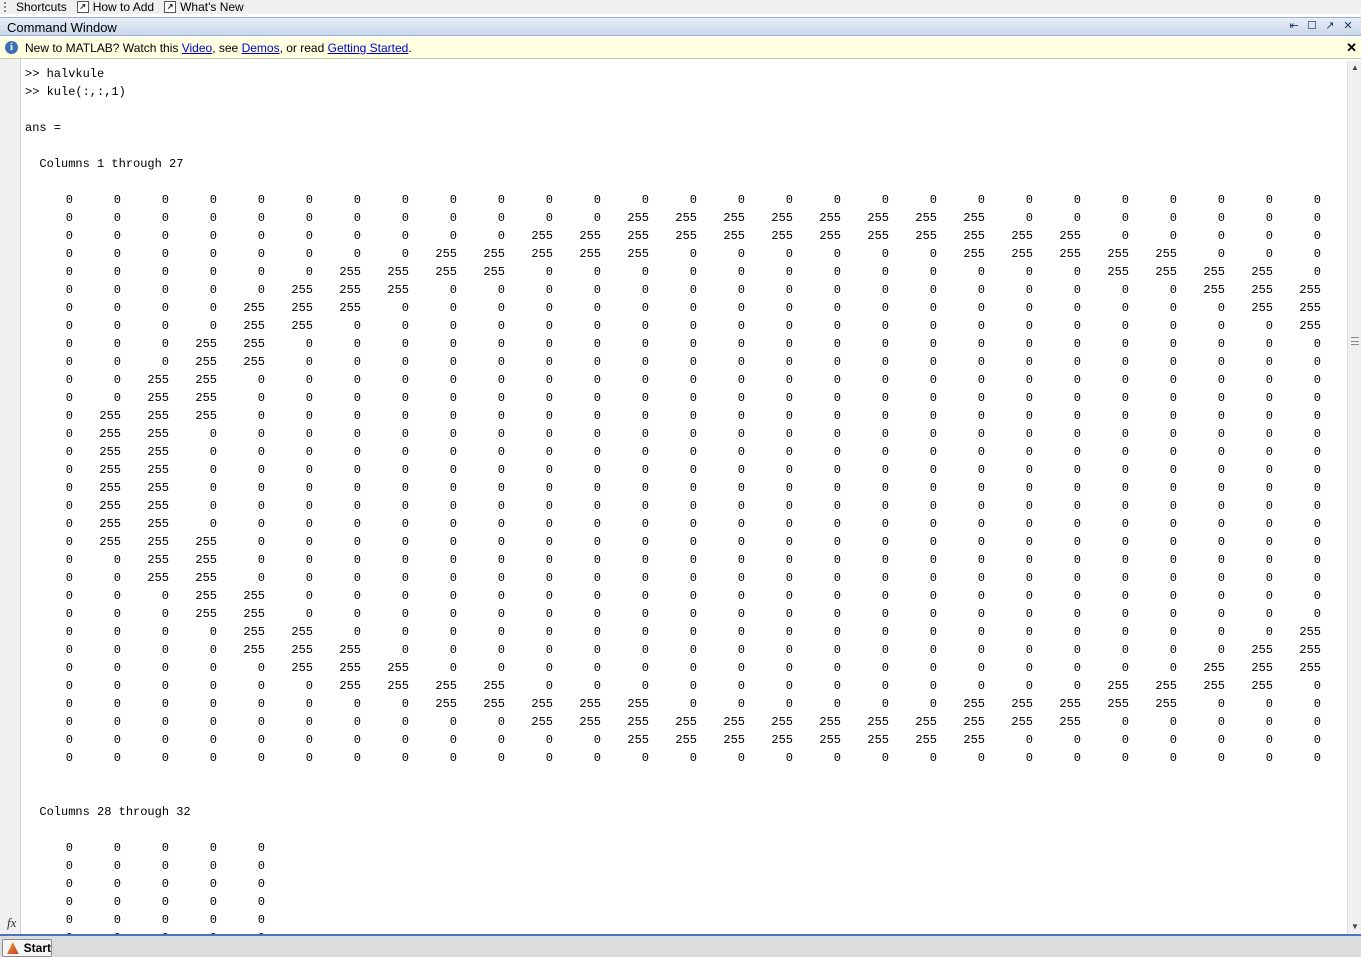 The image size is (1361, 957). What do you see at coordinates (685, 506) in the screenshot?
I see `matrix-row: 0 255 255 0 0 0 0 0 0 0 0 0 0 0 0 0 0 0 0 0 0 0 0 0 0 0 0` at bounding box center [685, 506].